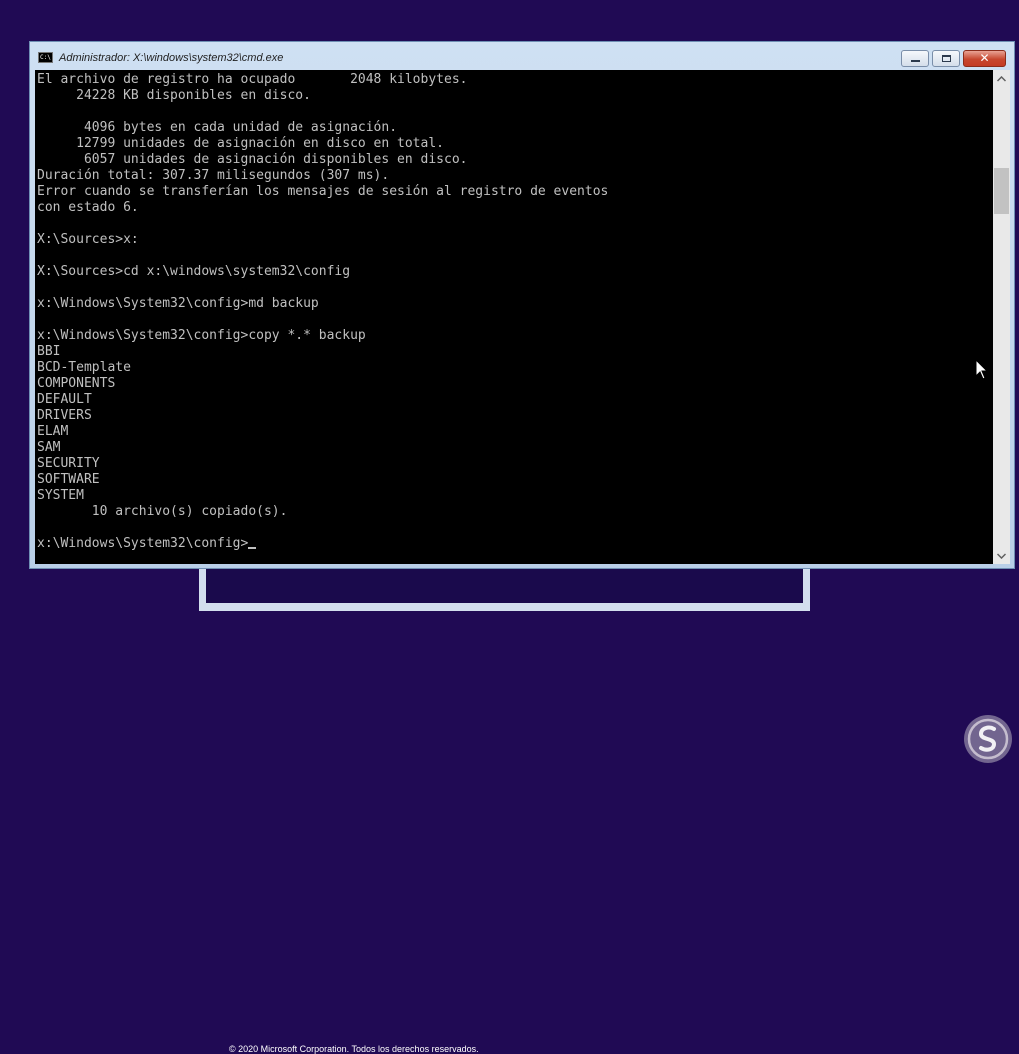 The height and width of the screenshot is (1054, 1019). I want to click on minimize-icon, so click(915, 61).